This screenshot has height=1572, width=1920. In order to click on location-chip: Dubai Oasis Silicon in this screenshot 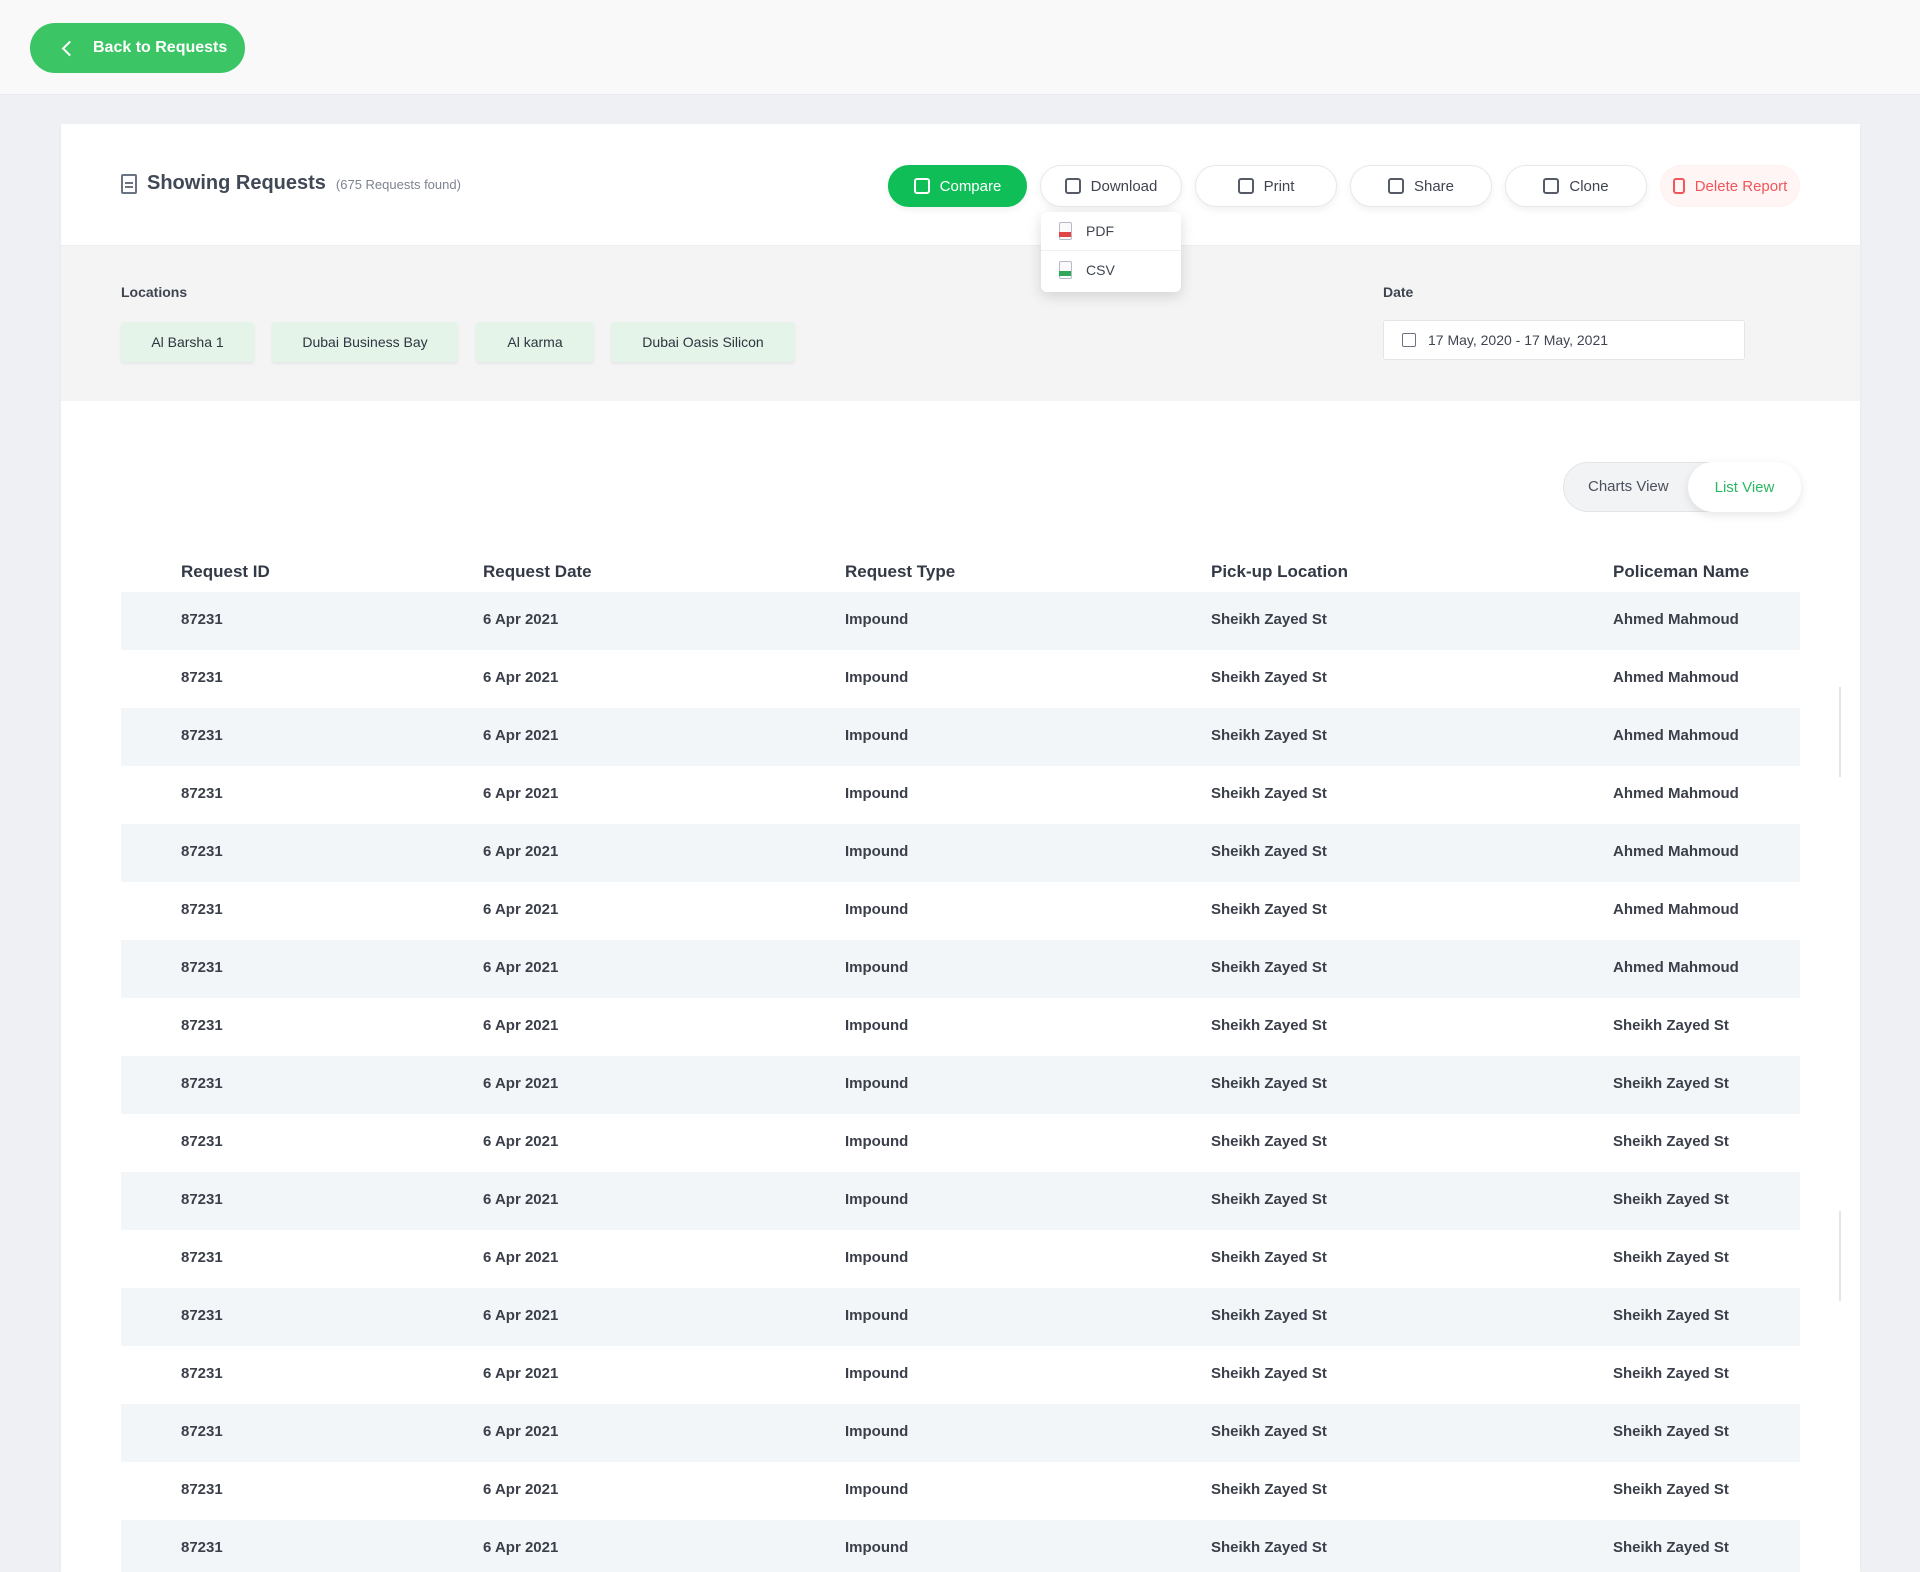, I will do `click(703, 342)`.